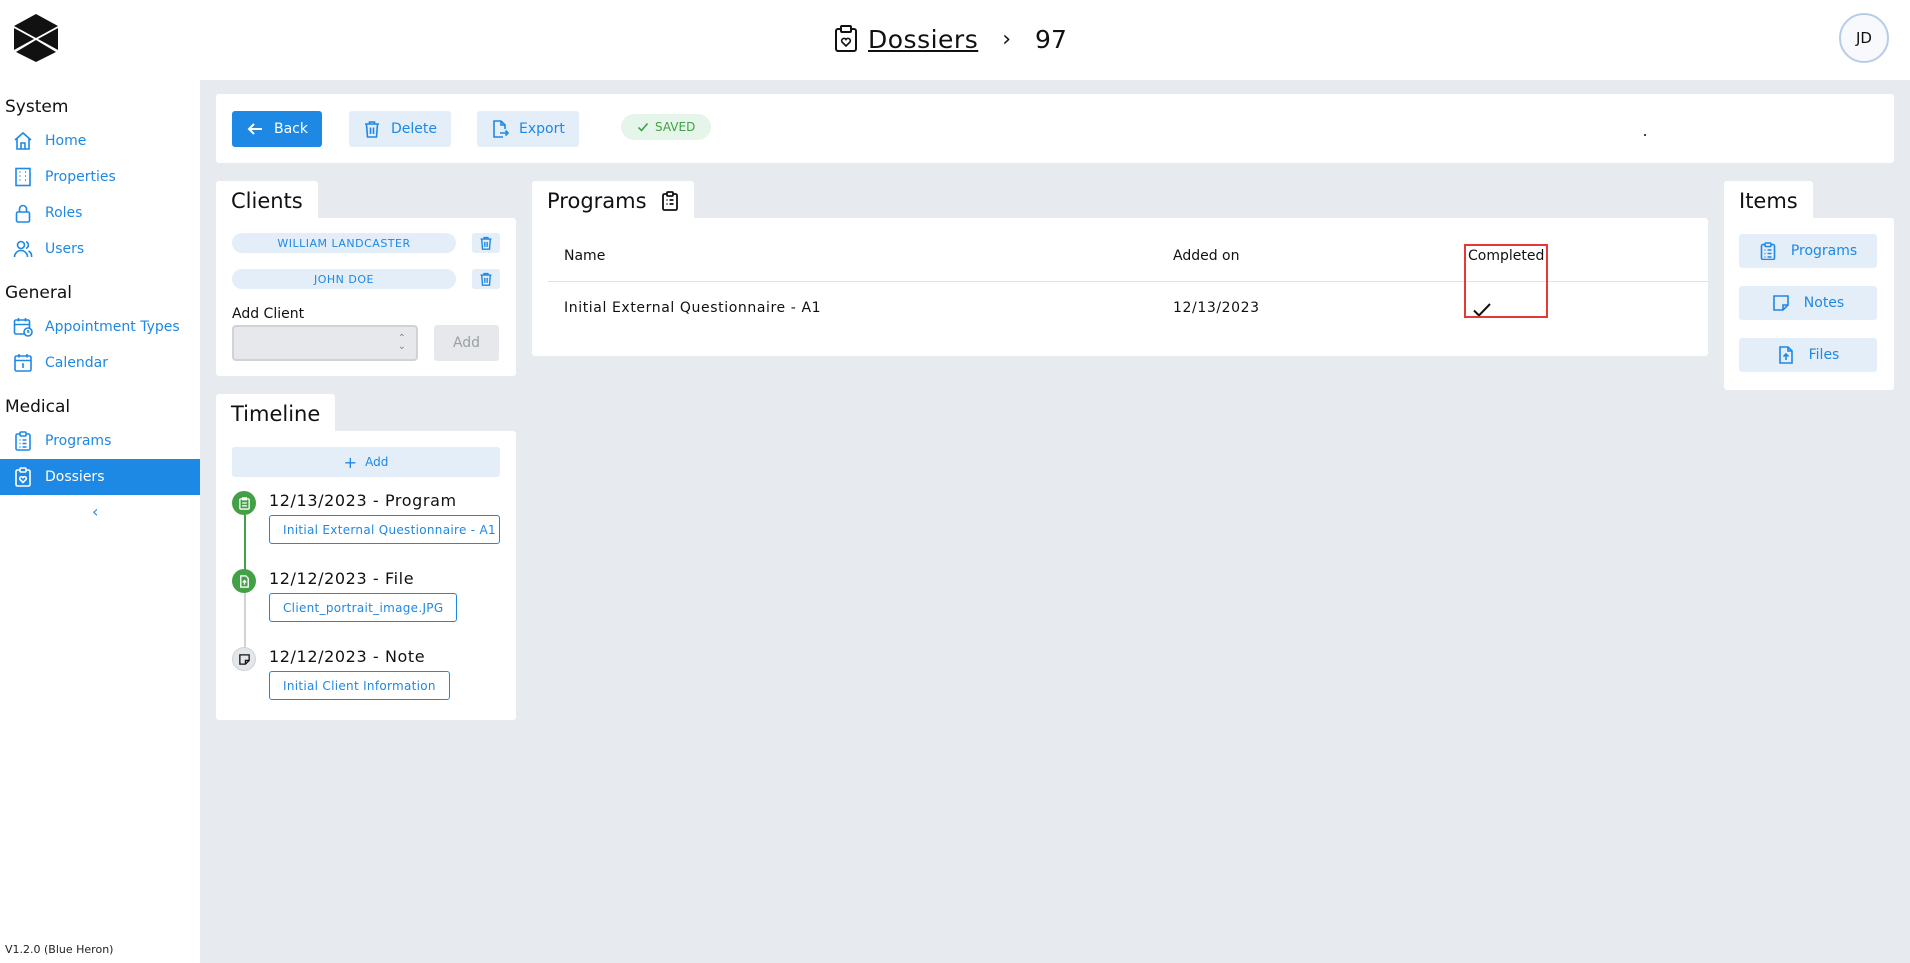  What do you see at coordinates (23, 363) in the screenshot?
I see `calendar-icon` at bounding box center [23, 363].